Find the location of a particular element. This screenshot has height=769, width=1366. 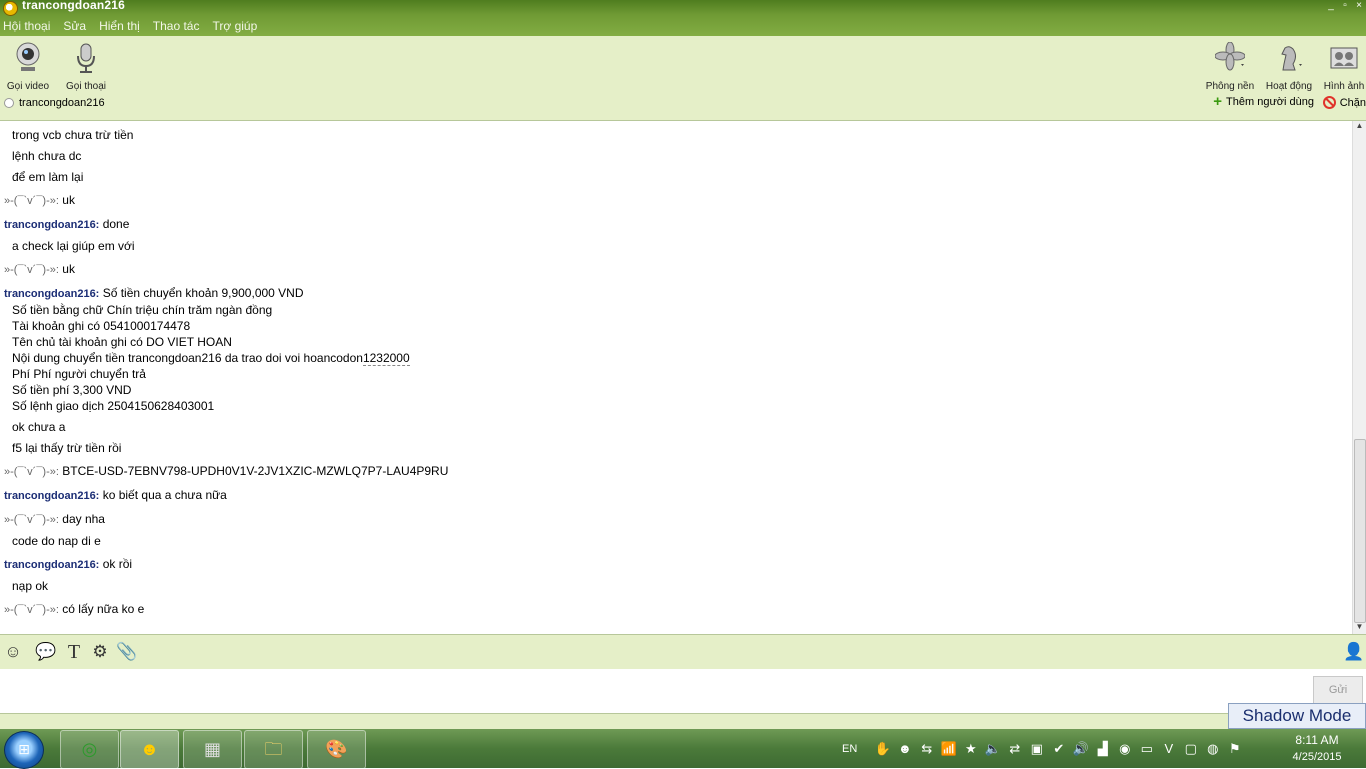

v-tray-icon: V is located at coordinates (1168, 748).